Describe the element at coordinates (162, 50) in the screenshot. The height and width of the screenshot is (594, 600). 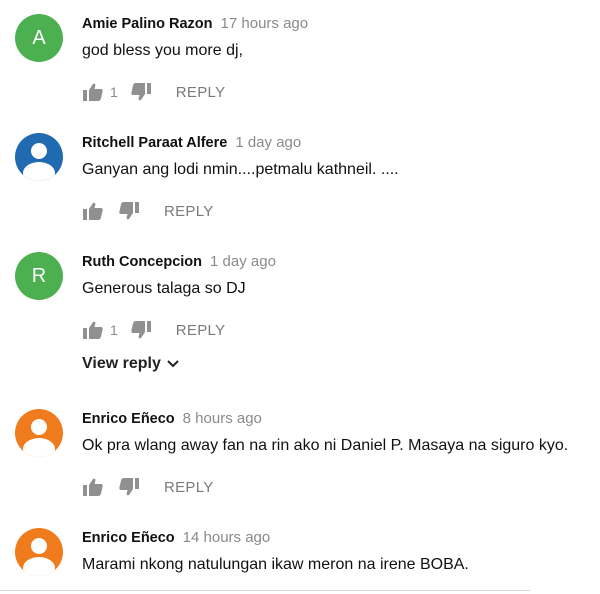
I see `comment-text: god bless you more dj,` at that location.